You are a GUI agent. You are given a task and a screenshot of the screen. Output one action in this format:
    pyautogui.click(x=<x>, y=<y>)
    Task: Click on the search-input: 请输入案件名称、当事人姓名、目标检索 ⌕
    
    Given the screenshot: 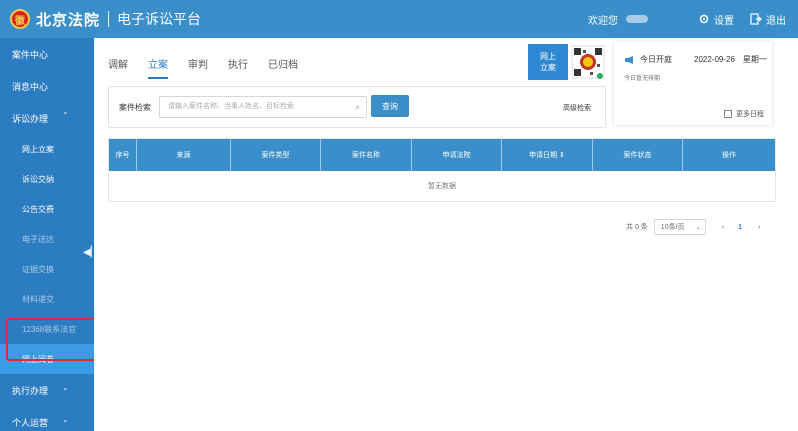 What is the action you would take?
    pyautogui.click(x=263, y=107)
    